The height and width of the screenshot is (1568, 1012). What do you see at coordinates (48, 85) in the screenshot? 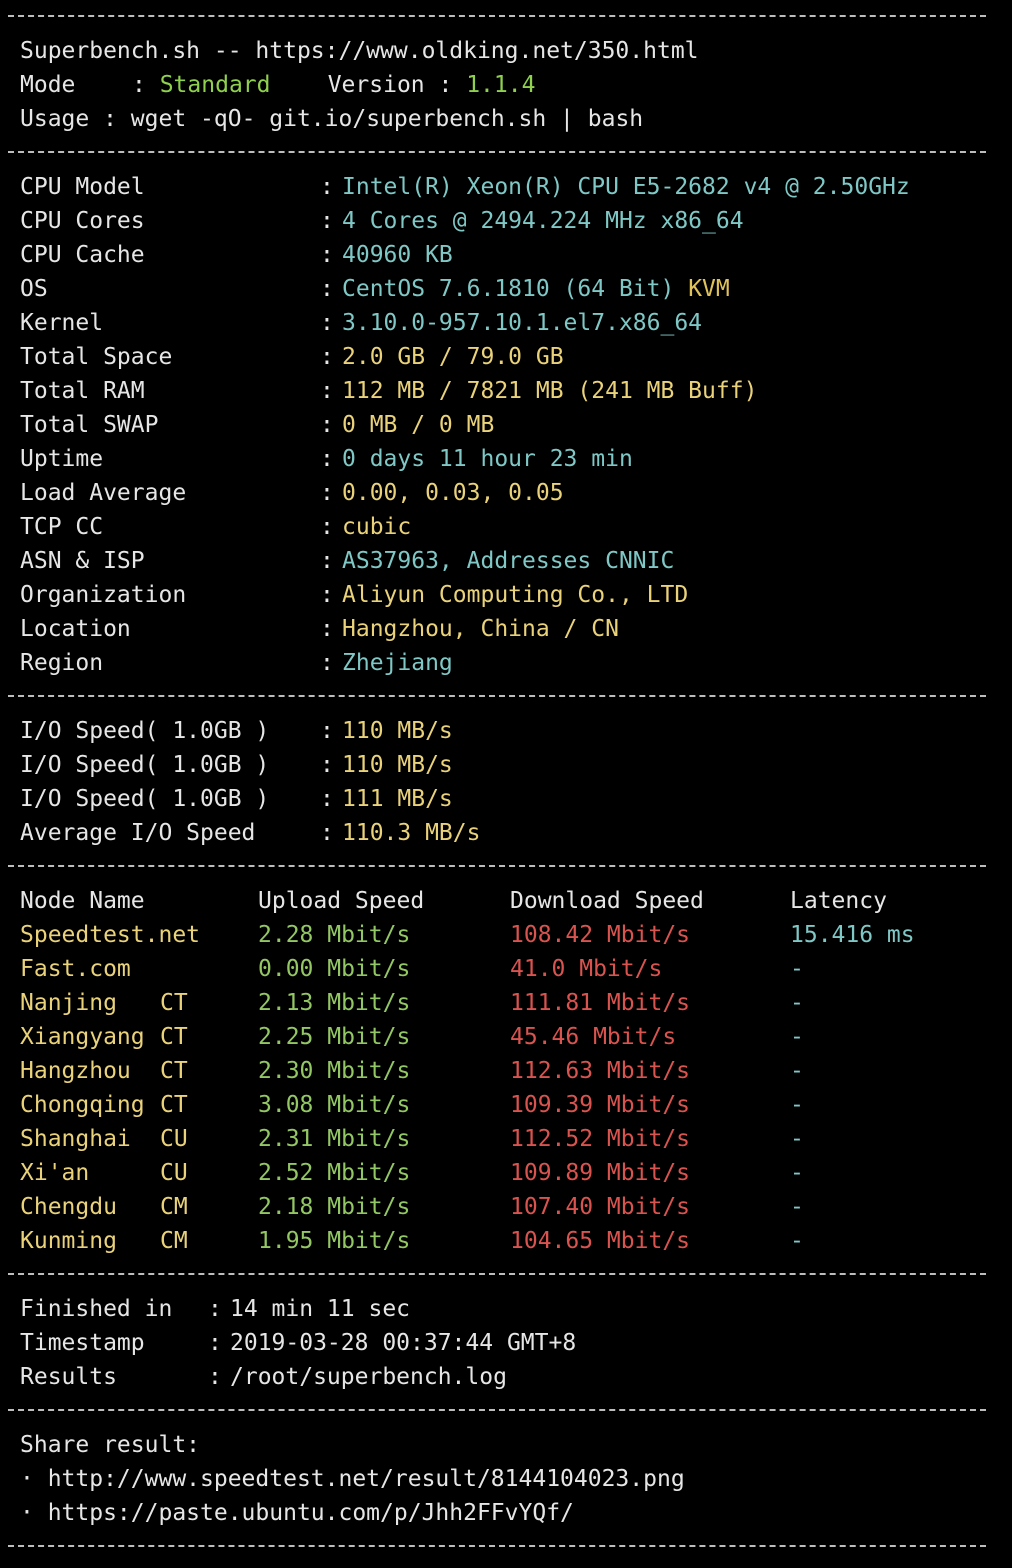
I see `mode-label: Mode` at bounding box center [48, 85].